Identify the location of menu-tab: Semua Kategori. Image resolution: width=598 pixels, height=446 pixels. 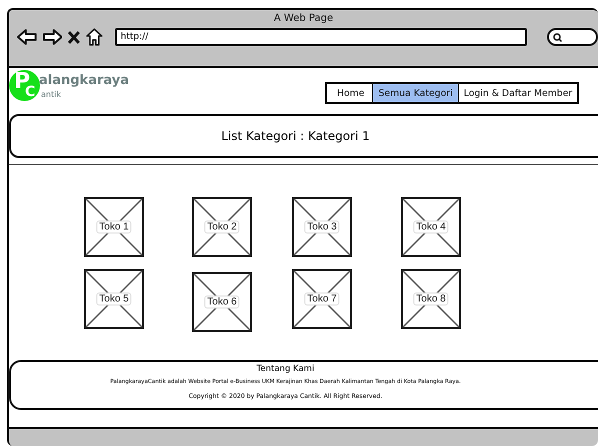
(415, 93).